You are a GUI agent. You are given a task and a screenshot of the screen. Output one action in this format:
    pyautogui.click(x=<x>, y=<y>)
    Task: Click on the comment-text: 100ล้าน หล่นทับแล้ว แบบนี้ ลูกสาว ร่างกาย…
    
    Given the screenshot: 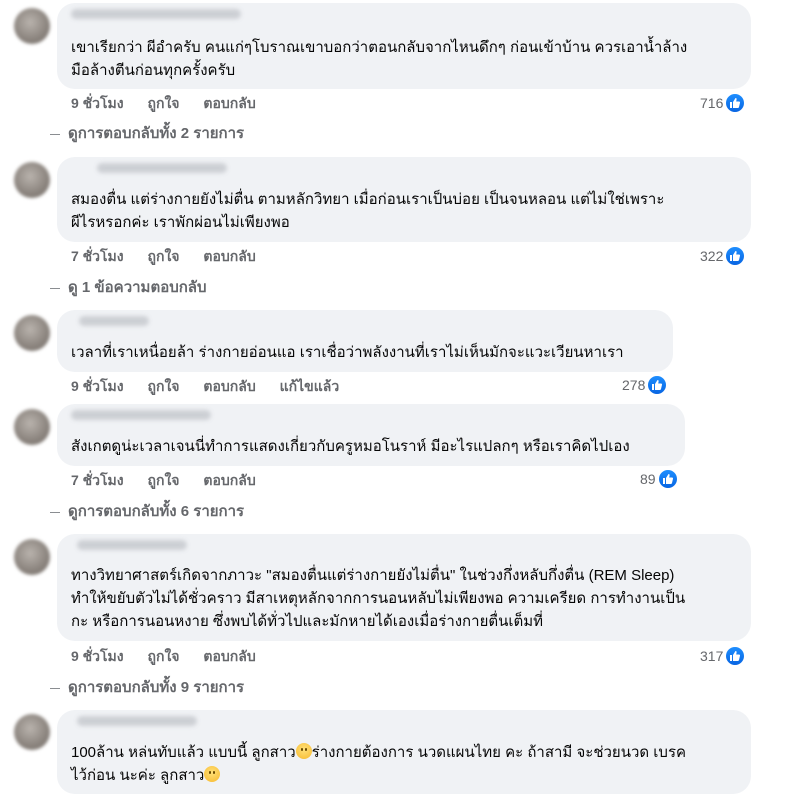 What is the action you would take?
    pyautogui.click(x=406, y=764)
    